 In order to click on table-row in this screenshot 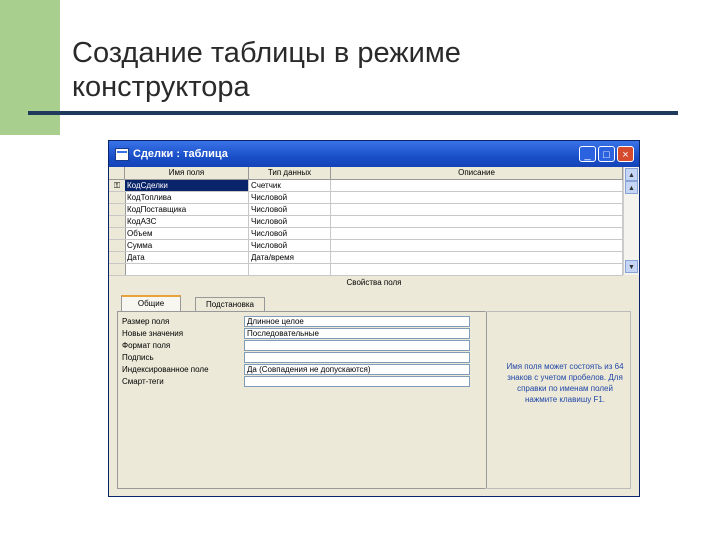, I will do `click(366, 270)`.